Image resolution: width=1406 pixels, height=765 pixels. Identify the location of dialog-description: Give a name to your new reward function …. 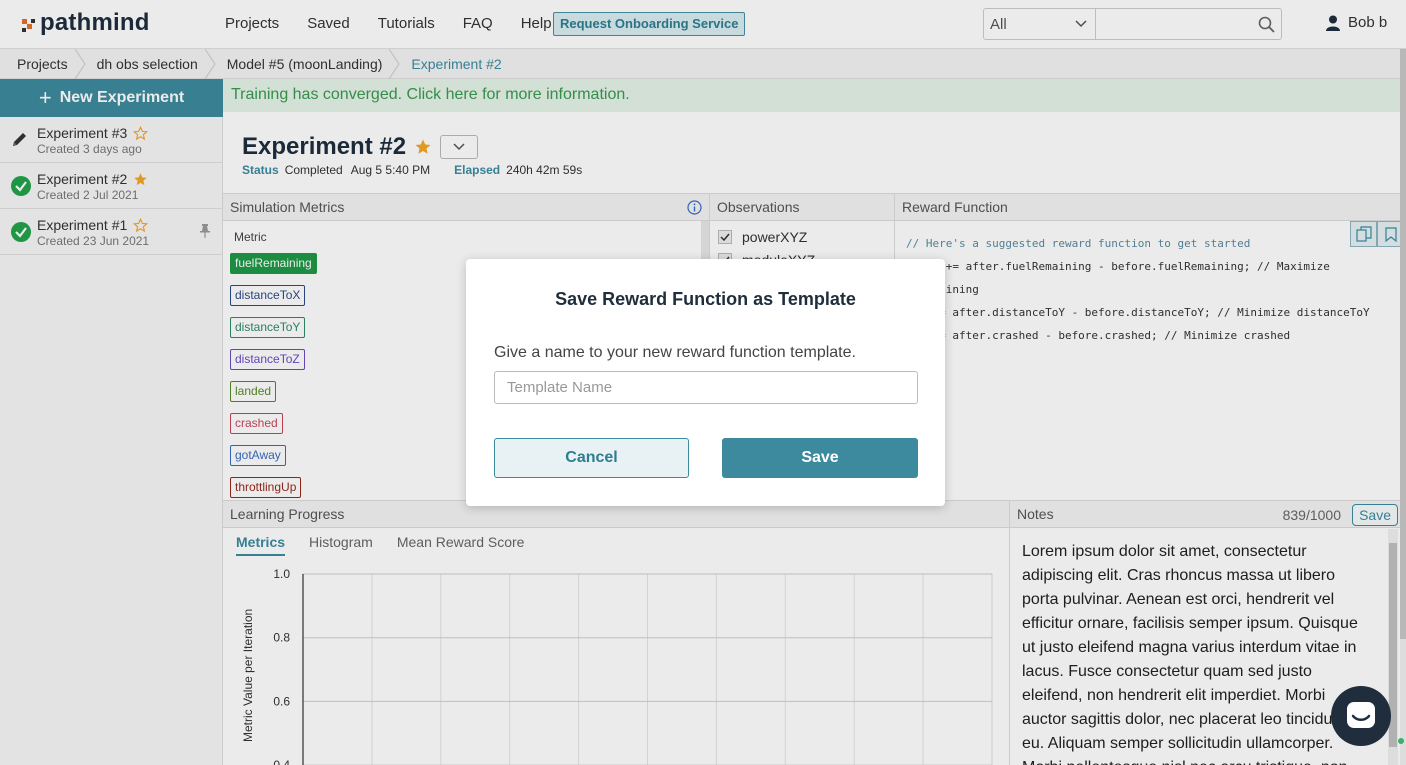
(675, 352).